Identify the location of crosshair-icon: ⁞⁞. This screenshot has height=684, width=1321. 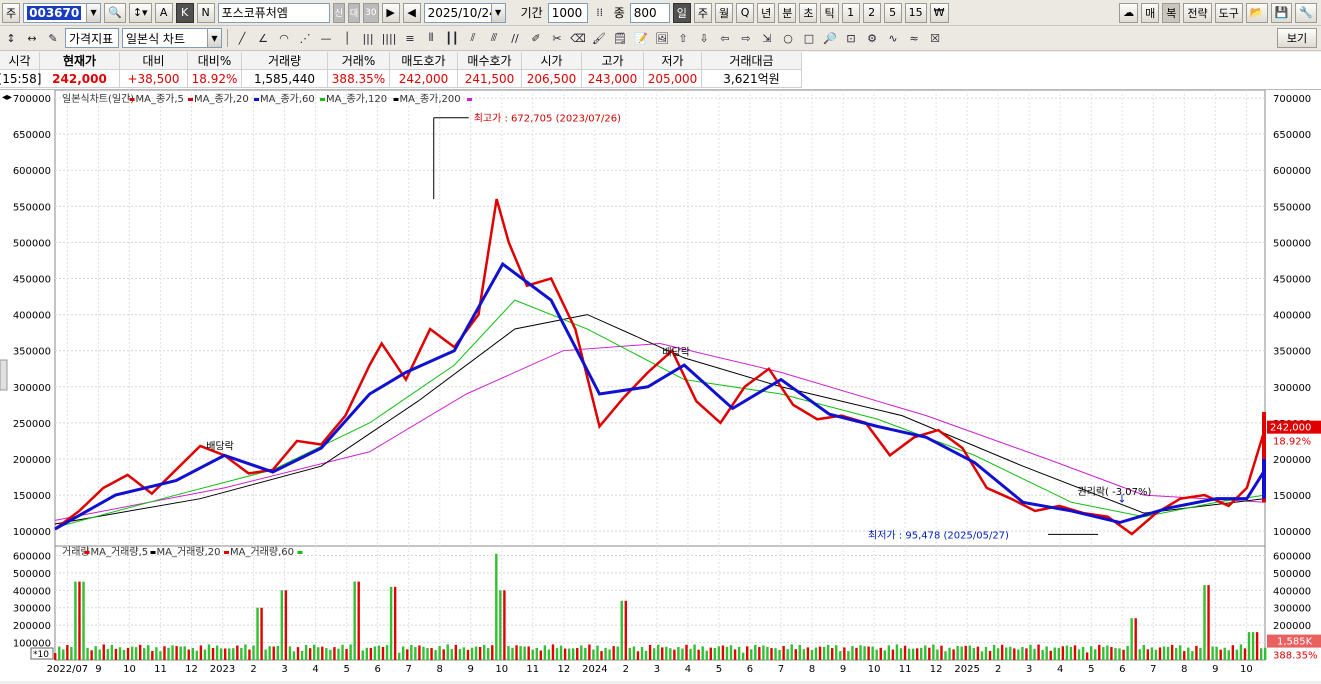
(600, 13).